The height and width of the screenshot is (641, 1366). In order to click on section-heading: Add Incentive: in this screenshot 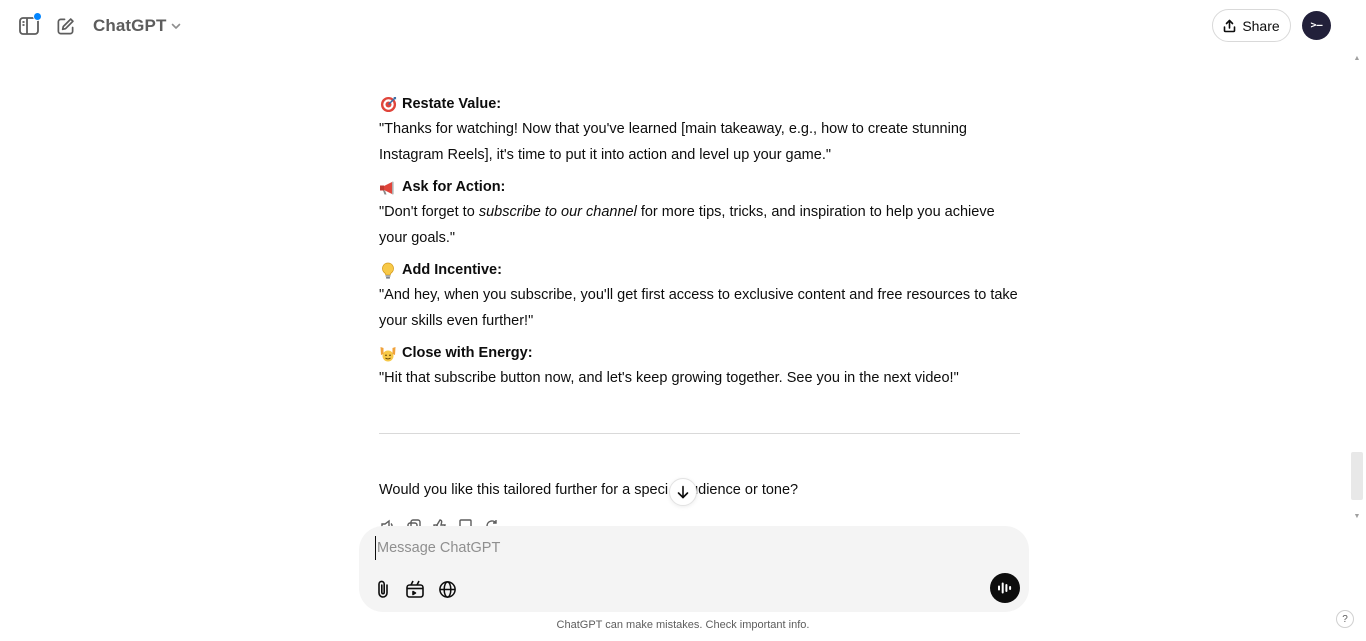, I will do `click(699, 270)`.